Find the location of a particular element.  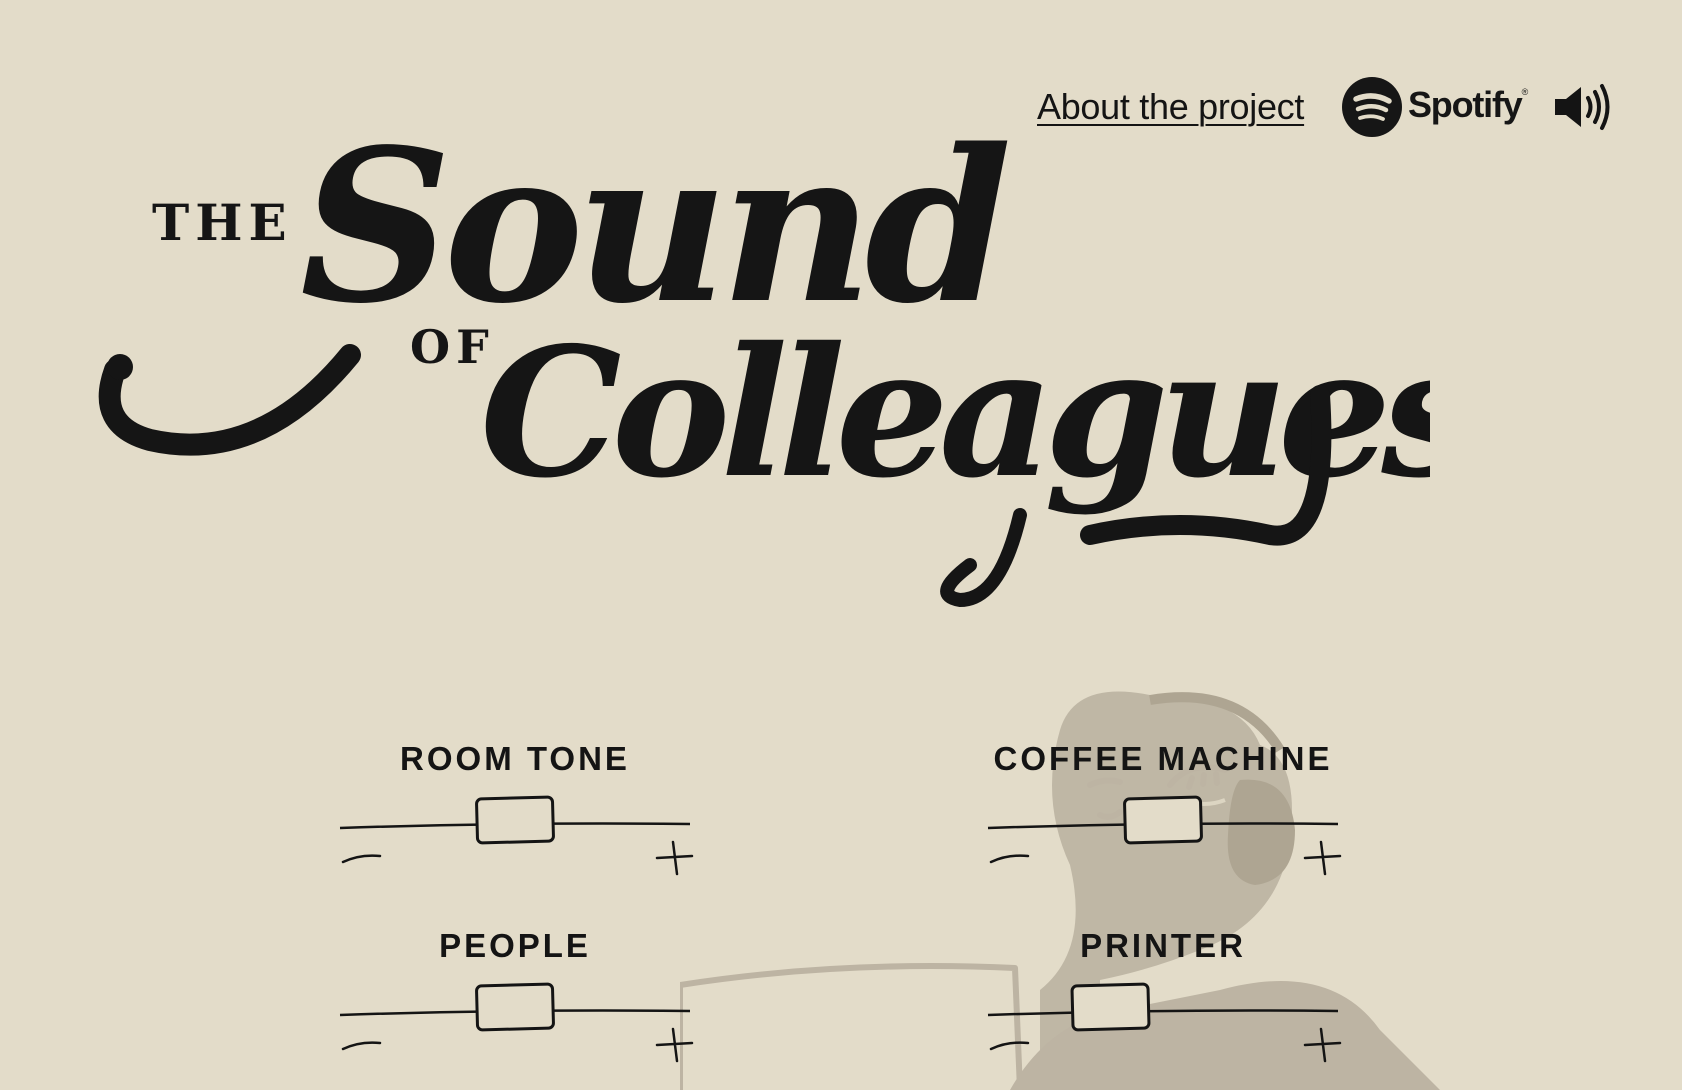

volume-slider-printer is located at coordinates (1163, 1020).